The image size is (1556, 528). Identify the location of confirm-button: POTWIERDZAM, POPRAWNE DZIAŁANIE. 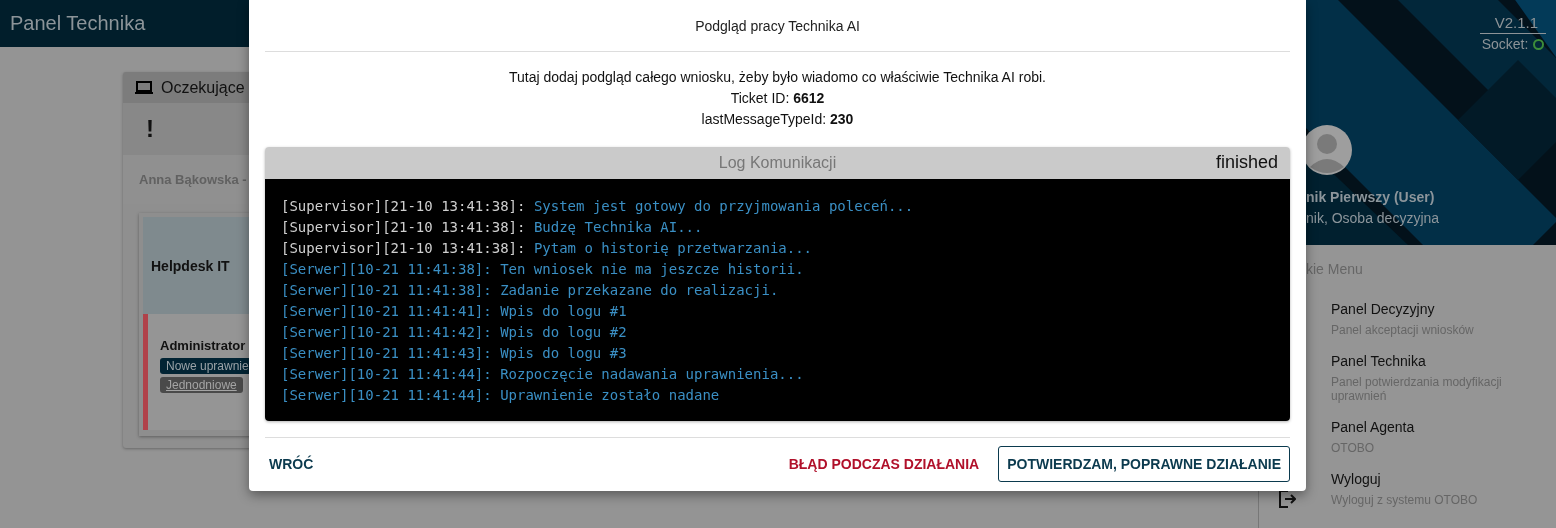
(1144, 464).